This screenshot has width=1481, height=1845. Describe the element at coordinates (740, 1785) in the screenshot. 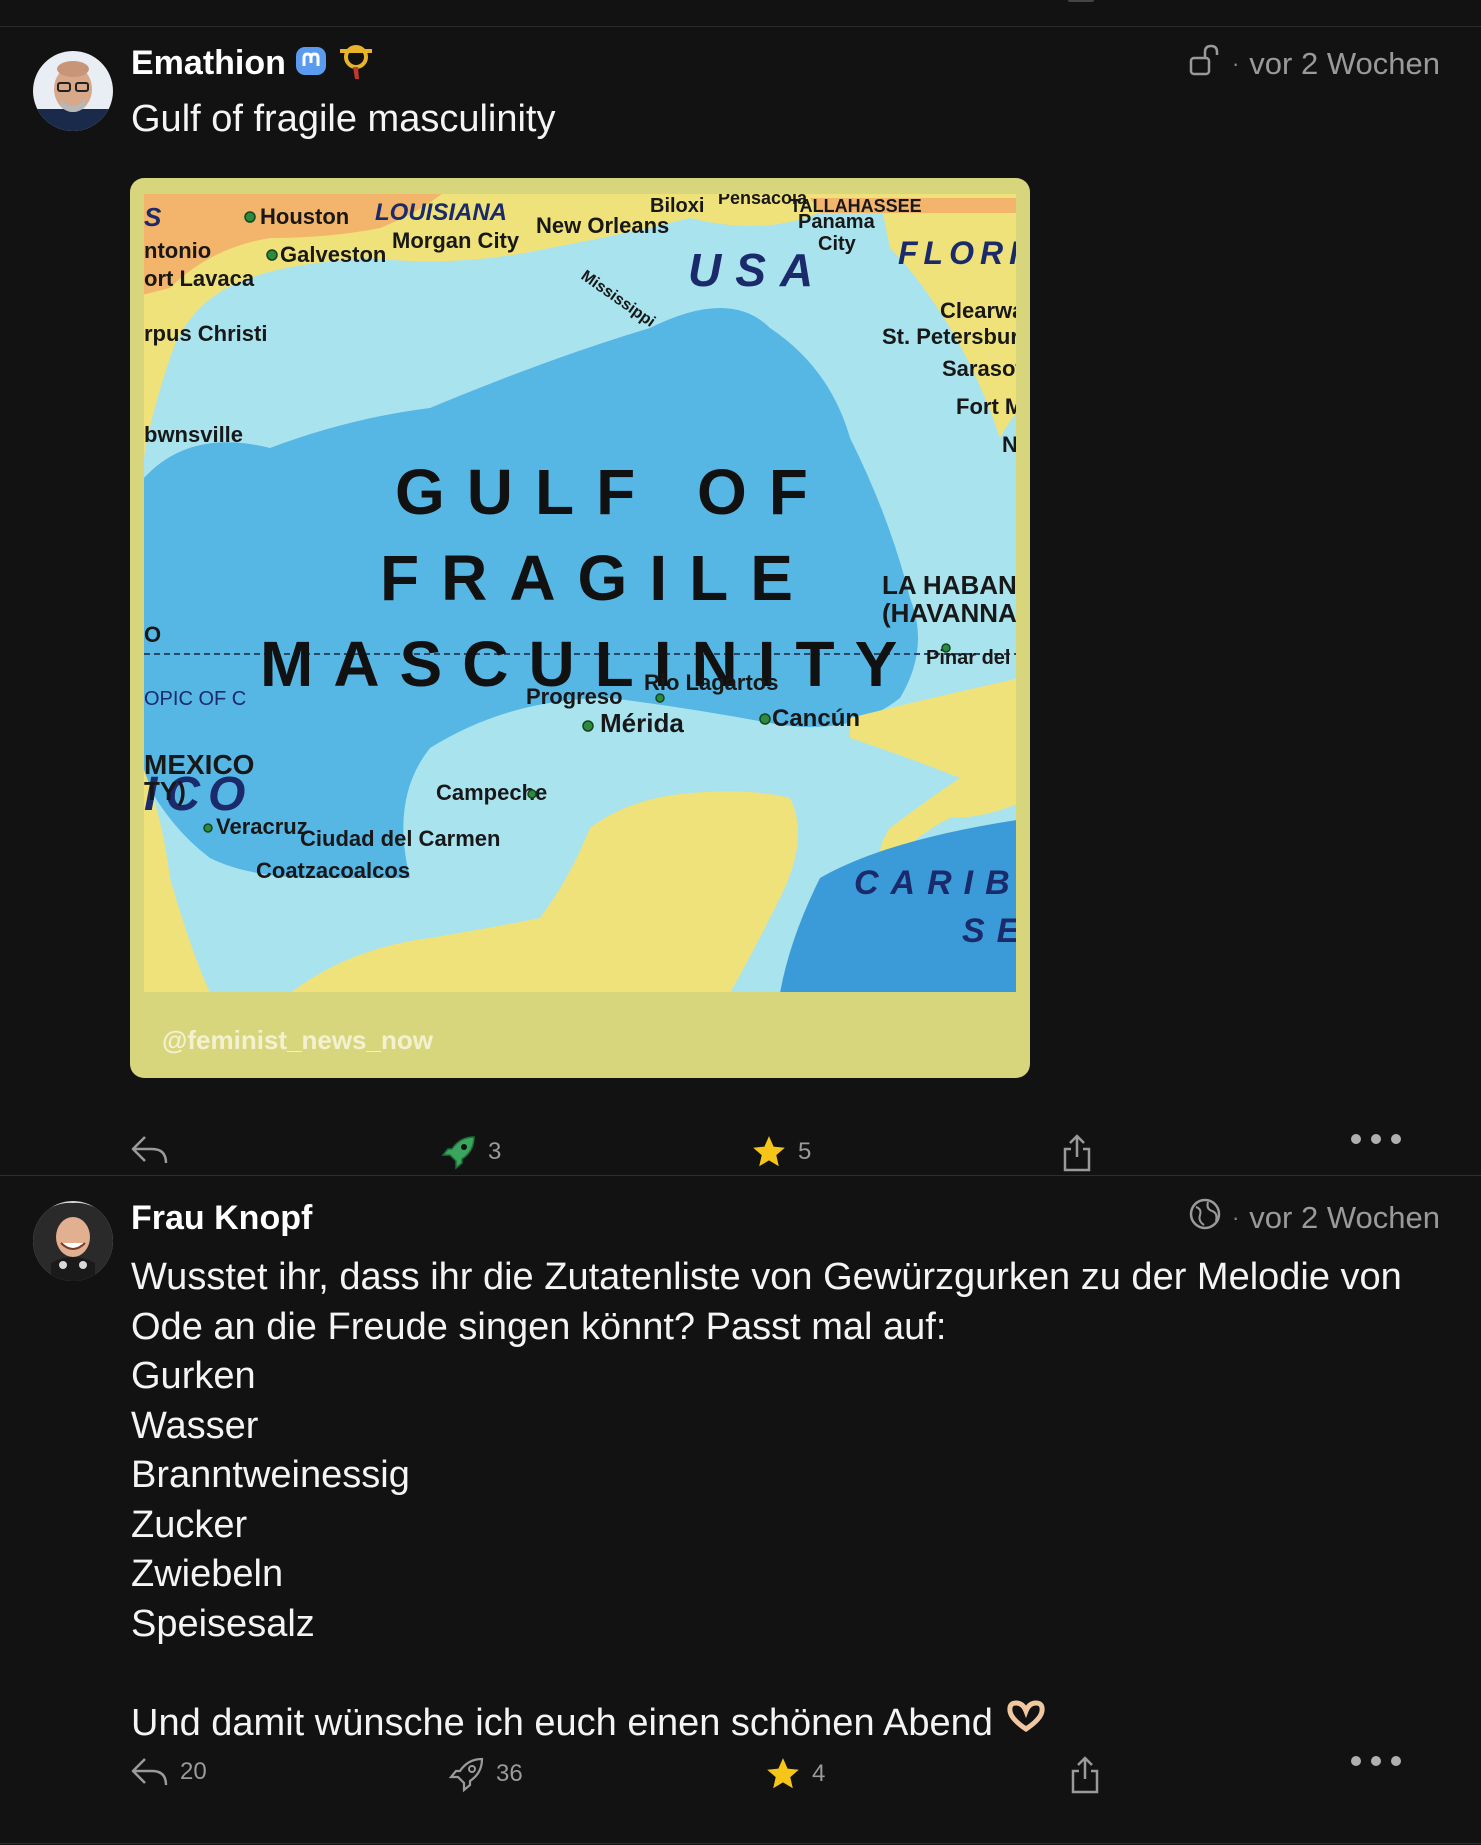

I see `post-actions: 20 36 4` at that location.